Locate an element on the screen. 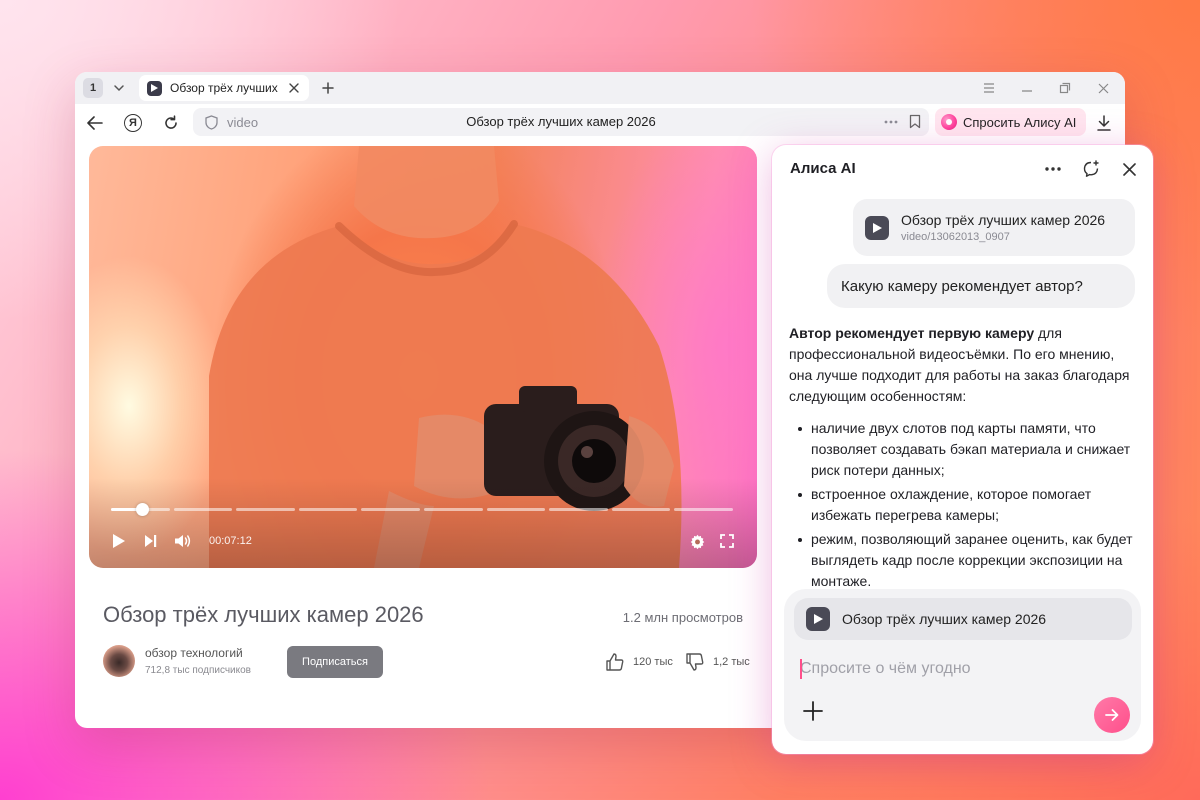  yandex-logo-icon: Я is located at coordinates (133, 123).